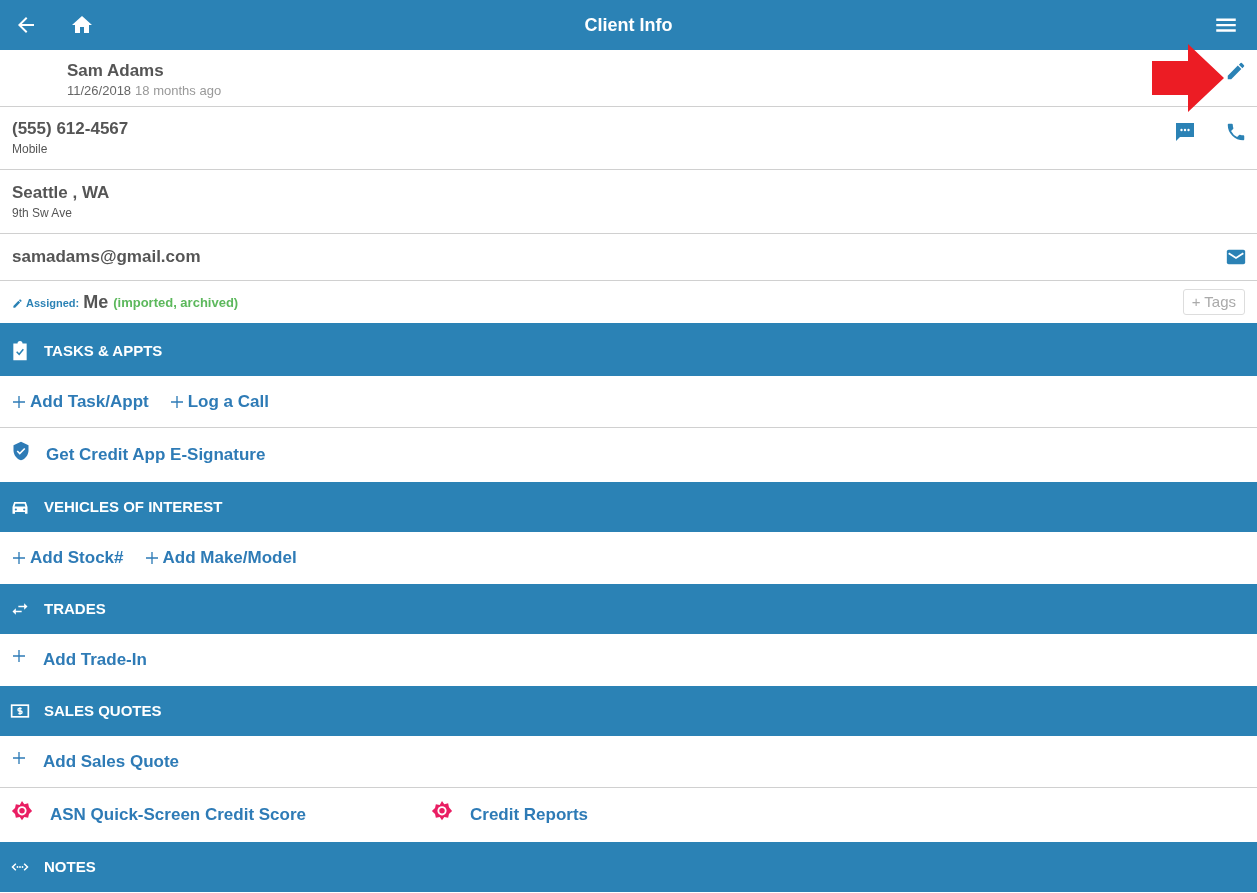  Describe the element at coordinates (42, 213) in the screenshot. I see `address-street: 9th Sw Ave` at that location.